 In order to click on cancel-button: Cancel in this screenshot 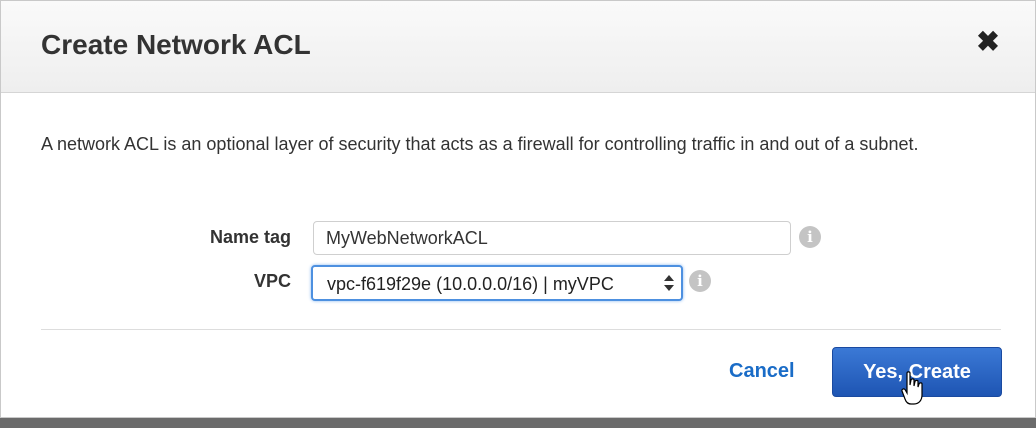, I will do `click(762, 371)`.